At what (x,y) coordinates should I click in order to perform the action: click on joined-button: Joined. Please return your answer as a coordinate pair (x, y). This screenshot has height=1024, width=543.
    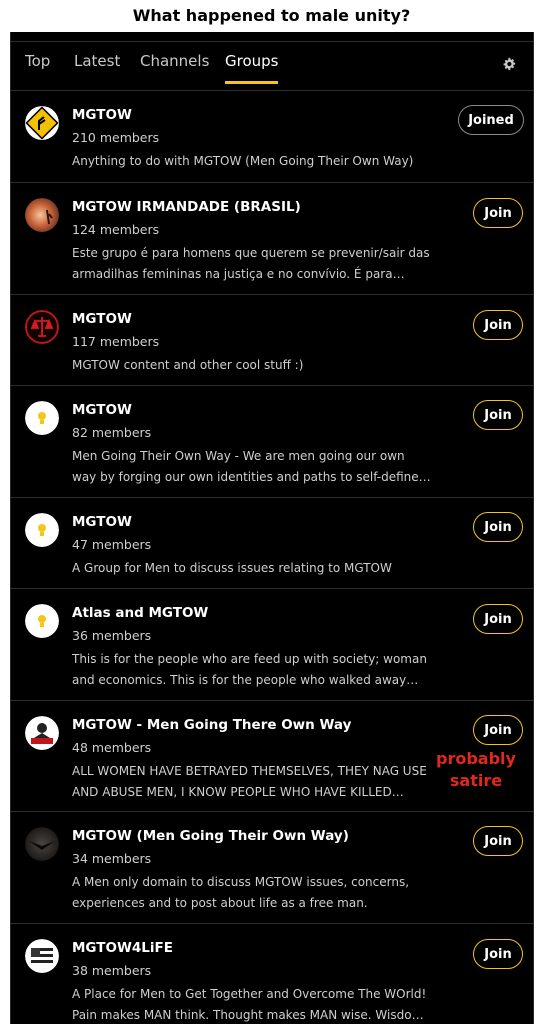
    Looking at the image, I should click on (491, 120).